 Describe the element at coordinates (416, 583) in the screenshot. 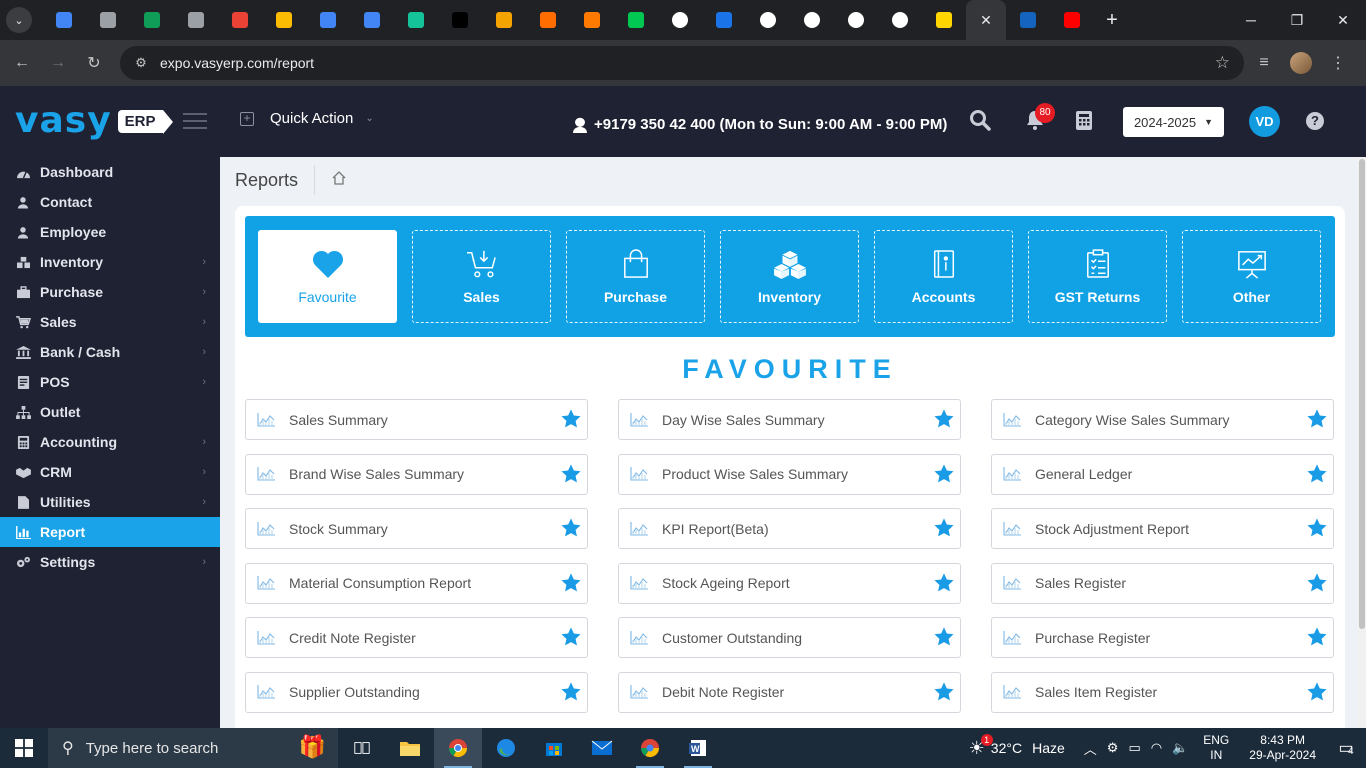

I see `report-item: Material Consumption Report` at that location.